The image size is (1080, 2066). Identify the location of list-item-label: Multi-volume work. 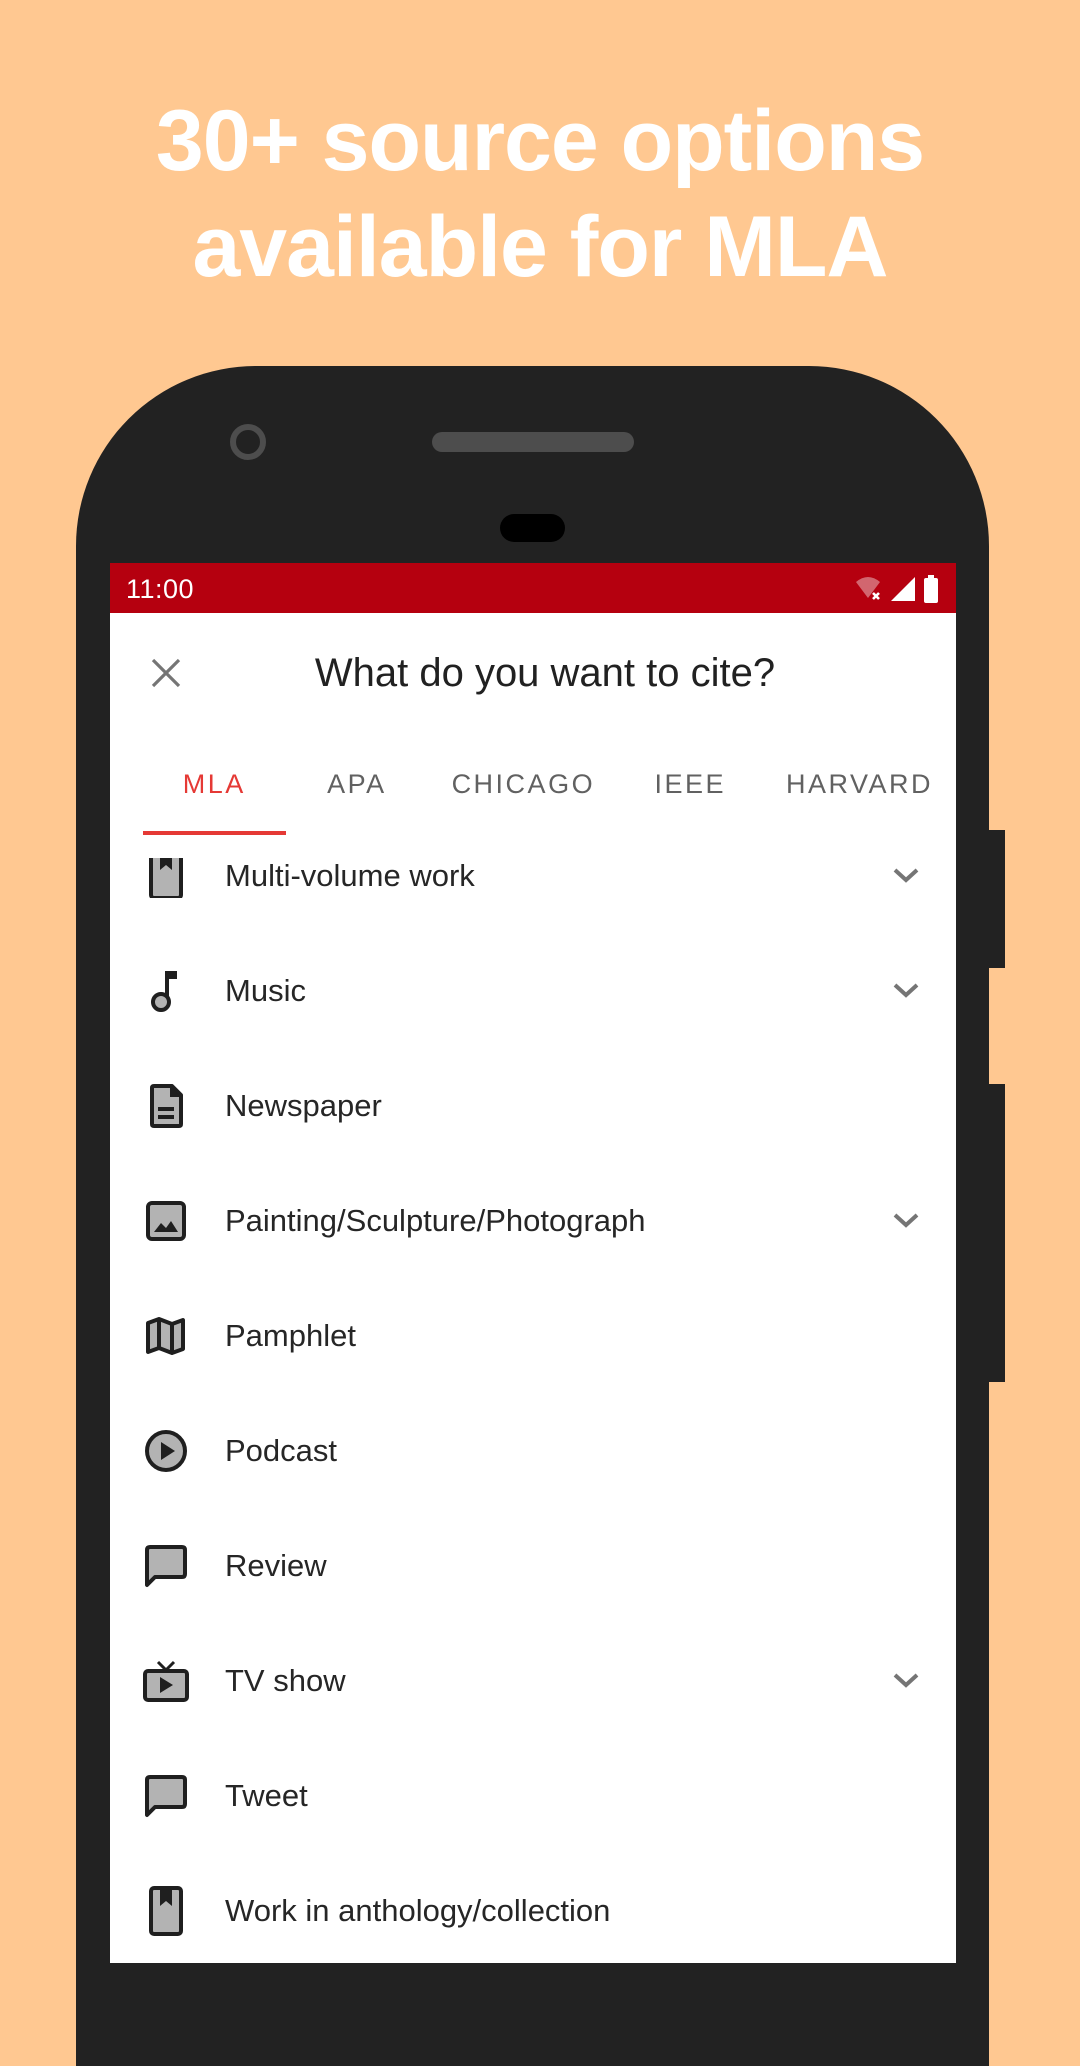
(350, 875).